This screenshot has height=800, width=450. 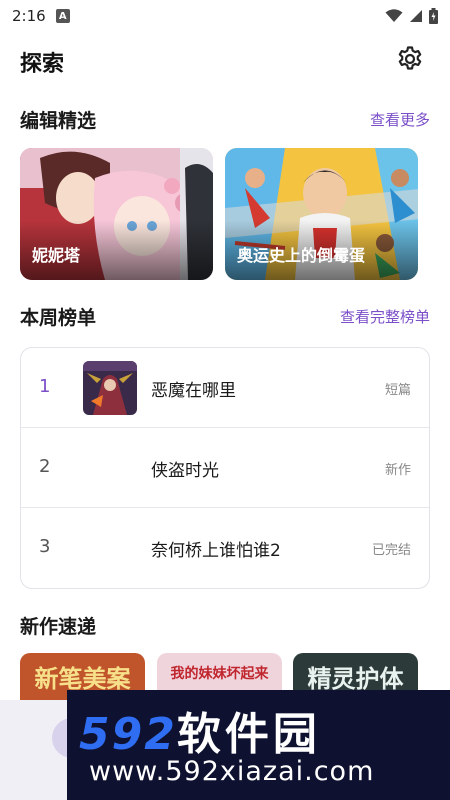 What do you see at coordinates (248, 734) in the screenshot?
I see `watermark-brand-cn: 软件园` at bounding box center [248, 734].